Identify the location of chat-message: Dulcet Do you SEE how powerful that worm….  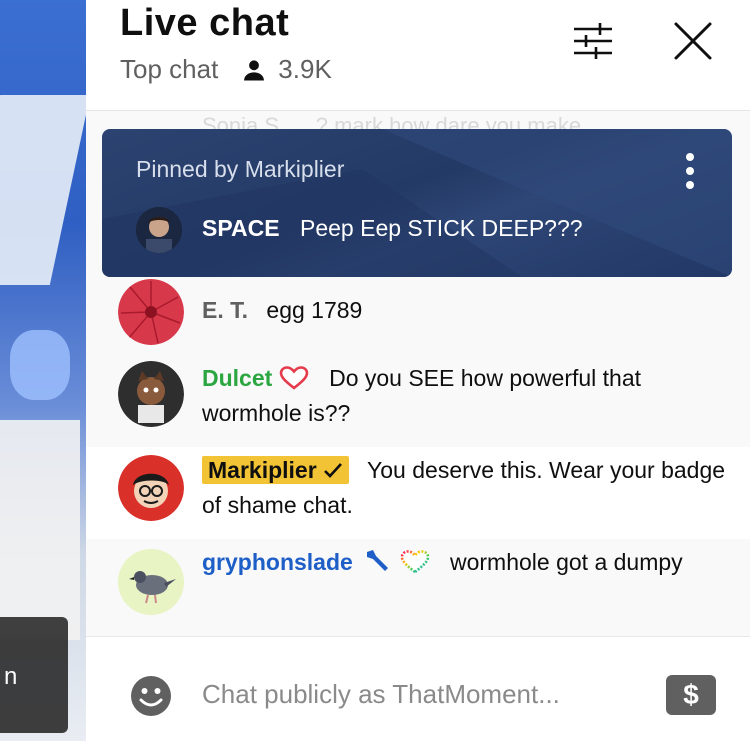
(418, 401).